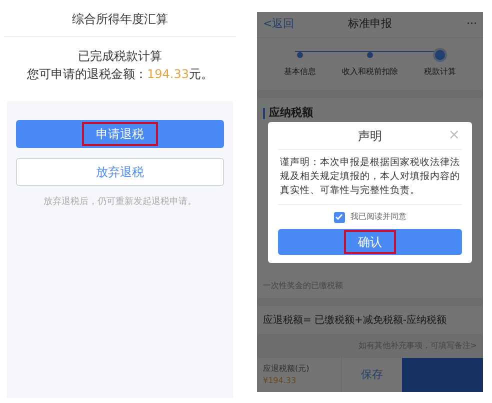 This screenshot has width=492, height=403. I want to click on save-button: 保存, so click(372, 375).